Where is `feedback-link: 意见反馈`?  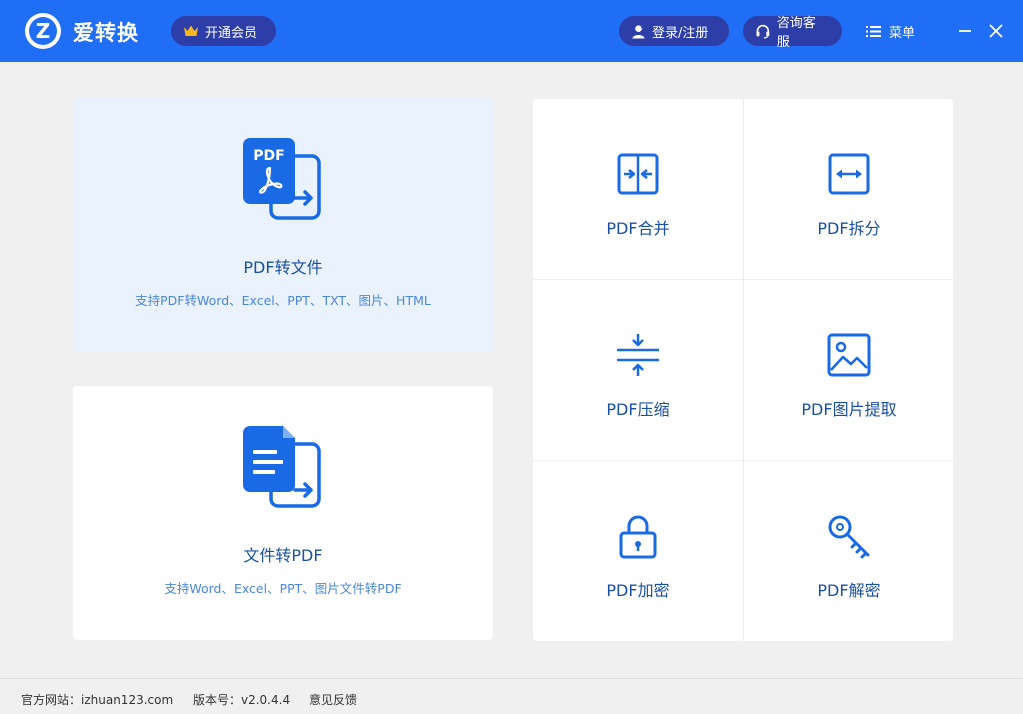
feedback-link: 意见反馈 is located at coordinates (333, 699).